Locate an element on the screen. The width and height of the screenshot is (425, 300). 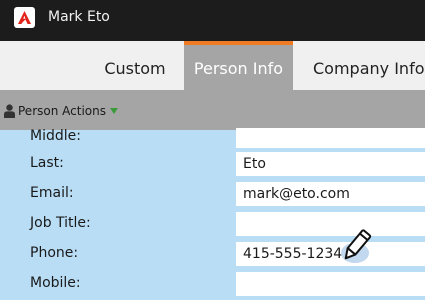
title-bar: Mark Eto is located at coordinates (212, 20).